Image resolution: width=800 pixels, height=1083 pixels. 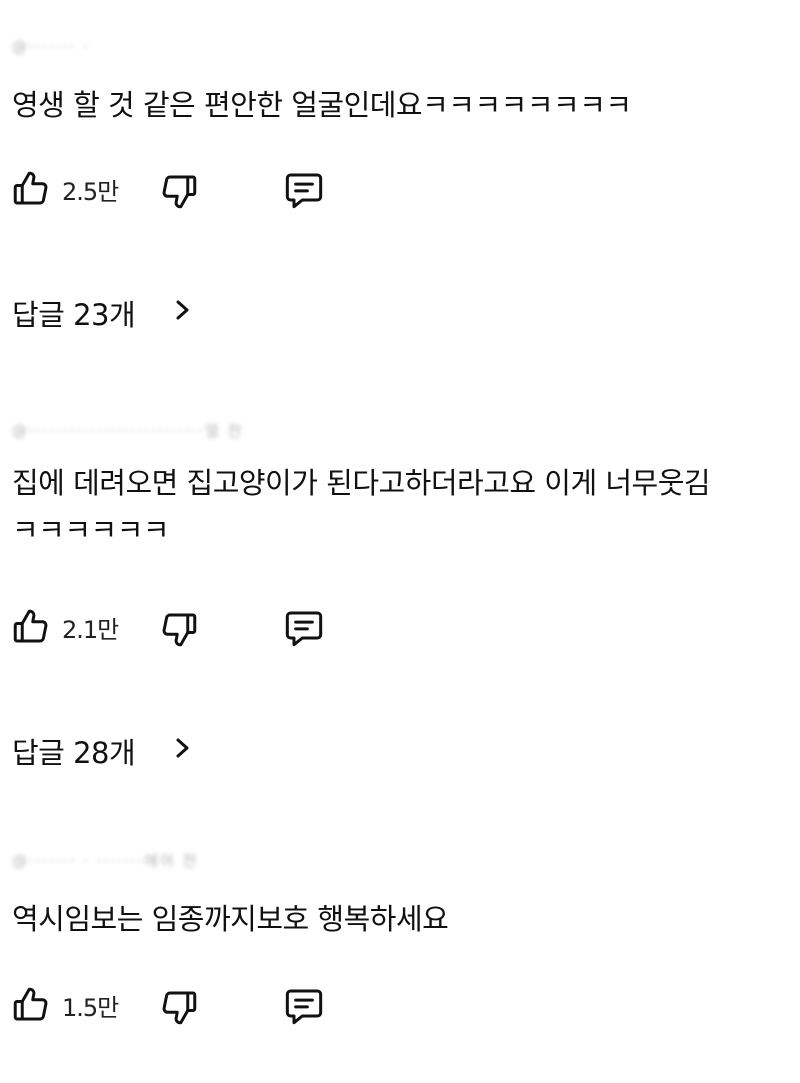 What do you see at coordinates (179, 1007) in the screenshot?
I see `thumbs-down-icon` at bounding box center [179, 1007].